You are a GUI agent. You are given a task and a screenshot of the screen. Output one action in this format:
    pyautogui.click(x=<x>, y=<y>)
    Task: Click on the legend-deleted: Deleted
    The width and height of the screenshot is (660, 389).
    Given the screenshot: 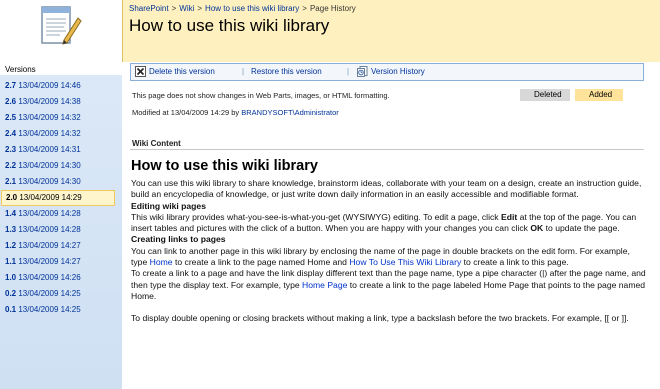 What is the action you would take?
    pyautogui.click(x=545, y=95)
    